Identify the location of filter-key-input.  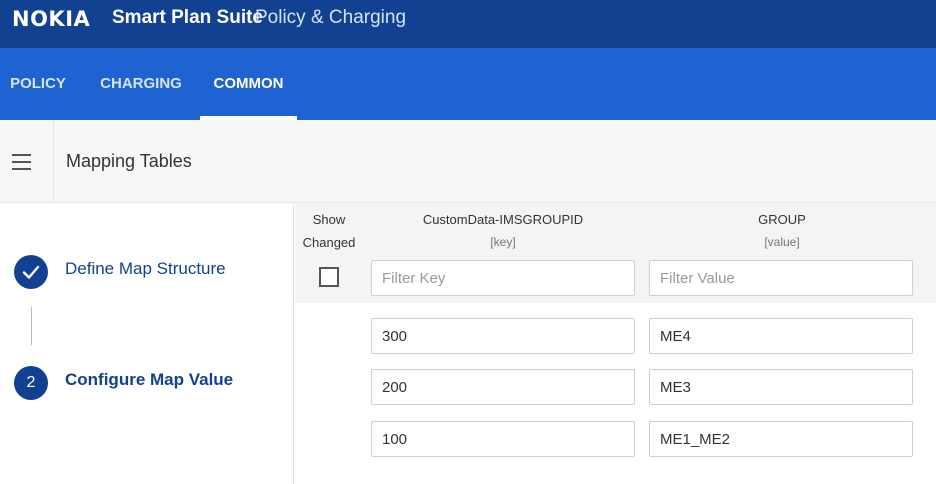
(503, 278).